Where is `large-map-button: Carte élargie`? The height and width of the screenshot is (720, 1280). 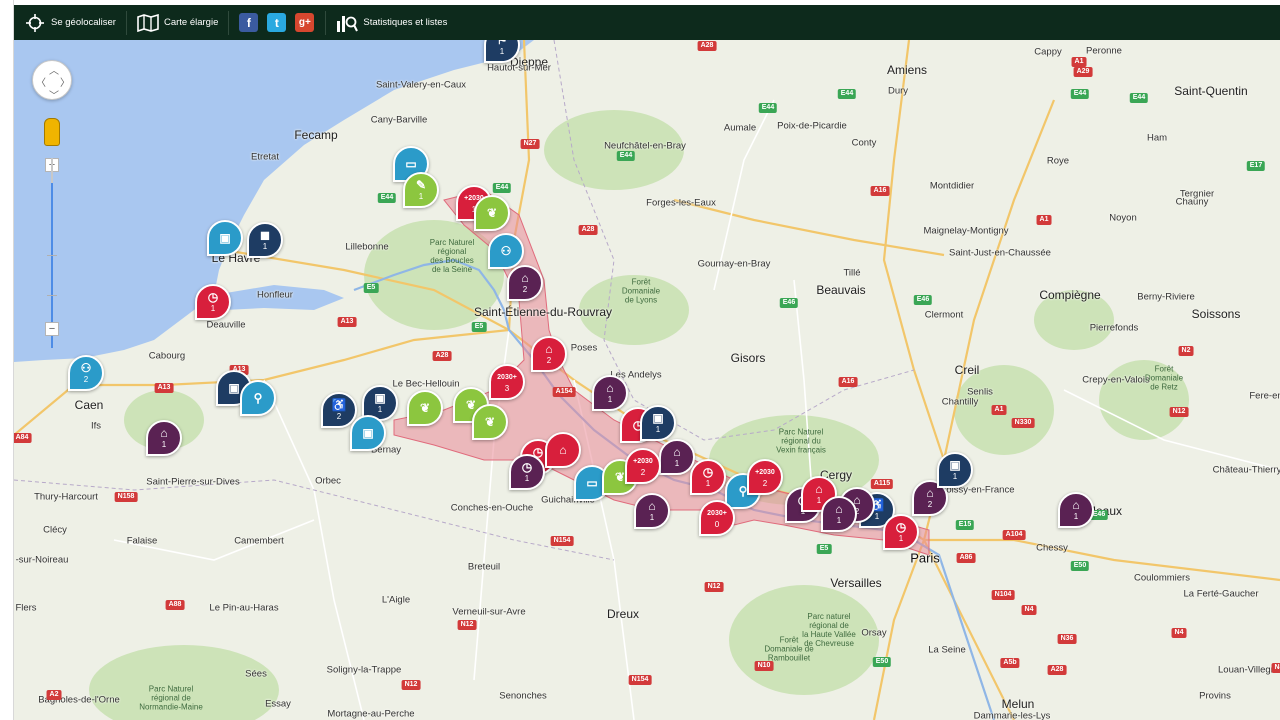
large-map-button: Carte élargie is located at coordinates (177, 22).